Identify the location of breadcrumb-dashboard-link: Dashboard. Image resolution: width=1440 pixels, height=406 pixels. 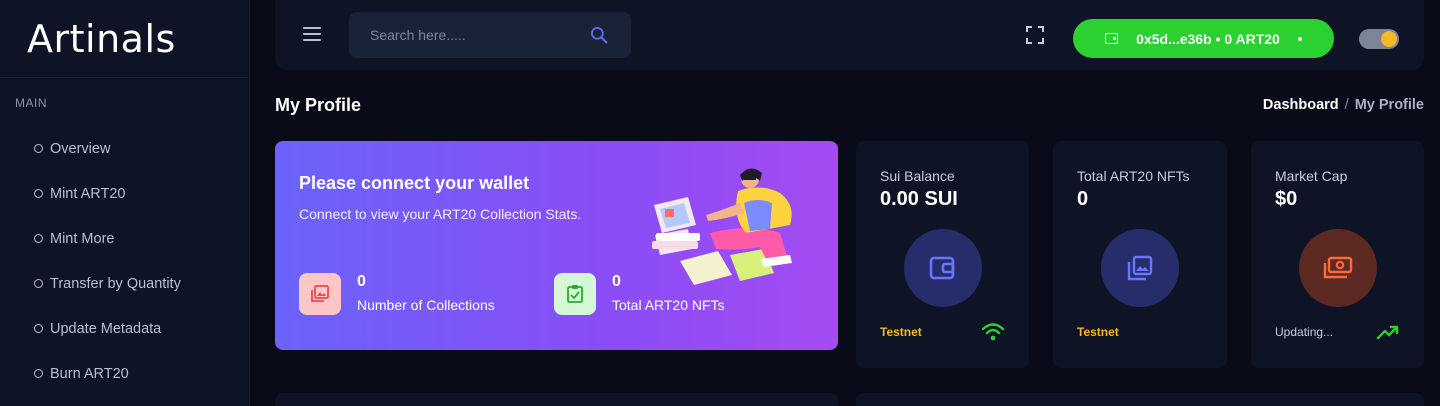
(1301, 105).